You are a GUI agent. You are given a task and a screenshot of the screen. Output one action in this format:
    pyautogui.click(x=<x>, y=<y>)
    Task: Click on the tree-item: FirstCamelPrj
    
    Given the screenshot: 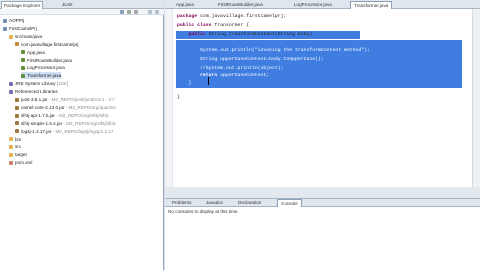 What is the action you would take?
    pyautogui.click(x=20, y=28)
    